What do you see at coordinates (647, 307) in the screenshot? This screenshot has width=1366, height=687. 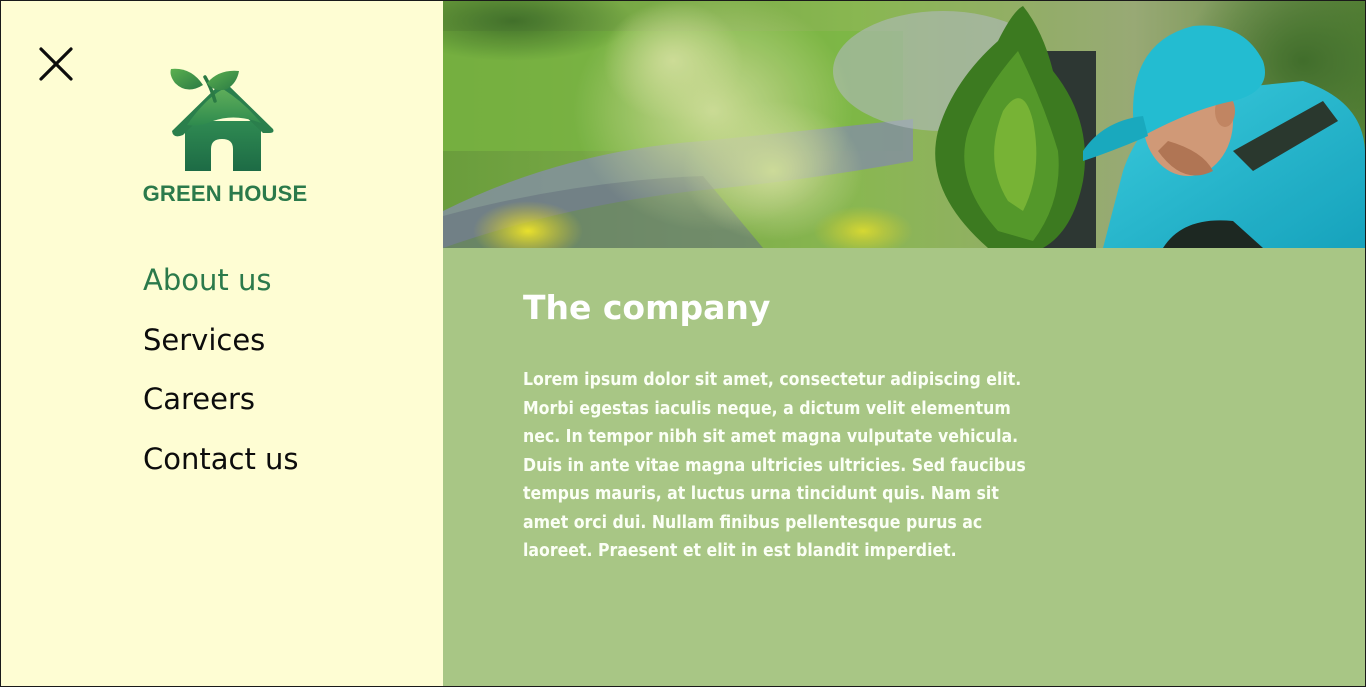 I see `section-title: The company` at bounding box center [647, 307].